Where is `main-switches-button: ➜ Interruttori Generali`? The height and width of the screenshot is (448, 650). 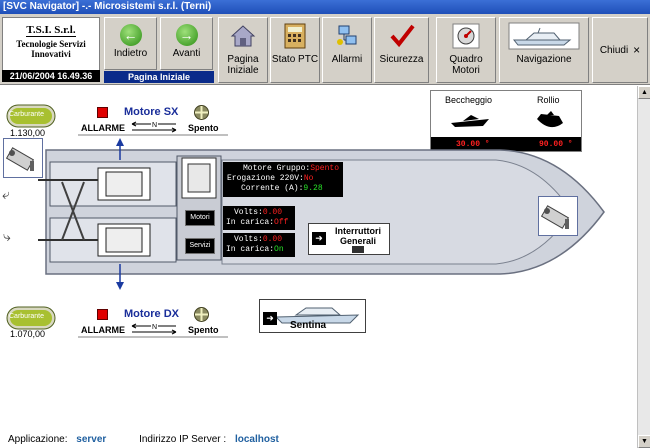
main-switches-button: ➜ Interruttori Generali is located at coordinates (349, 239).